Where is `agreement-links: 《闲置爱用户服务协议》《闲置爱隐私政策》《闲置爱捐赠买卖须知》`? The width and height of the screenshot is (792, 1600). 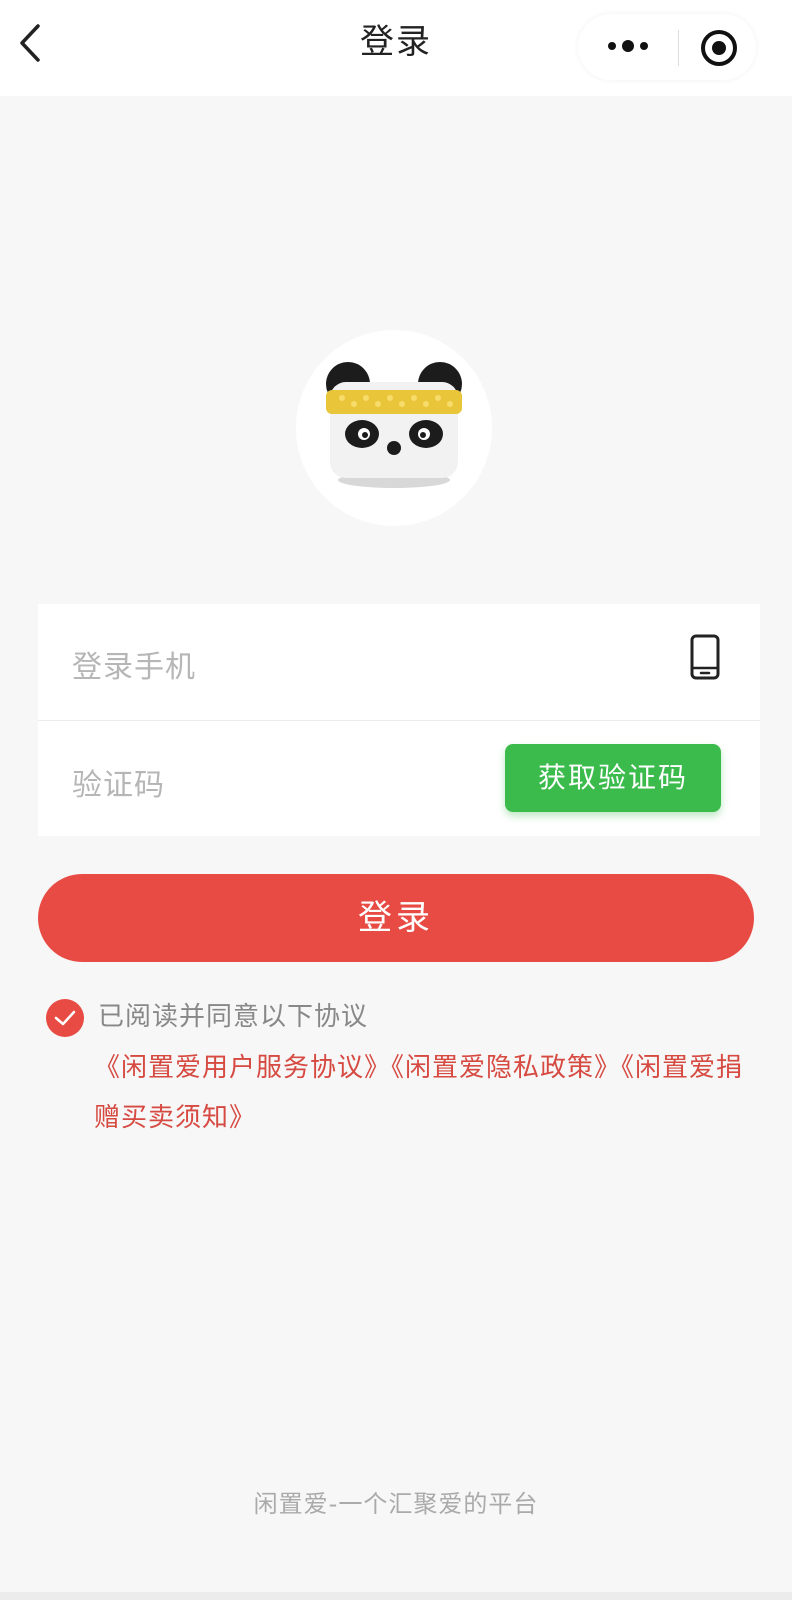 agreement-links: 《闲置爱用户服务协议》《闲置爱隐私政策》《闲置爱捐赠买卖须知》 is located at coordinates (424, 1093).